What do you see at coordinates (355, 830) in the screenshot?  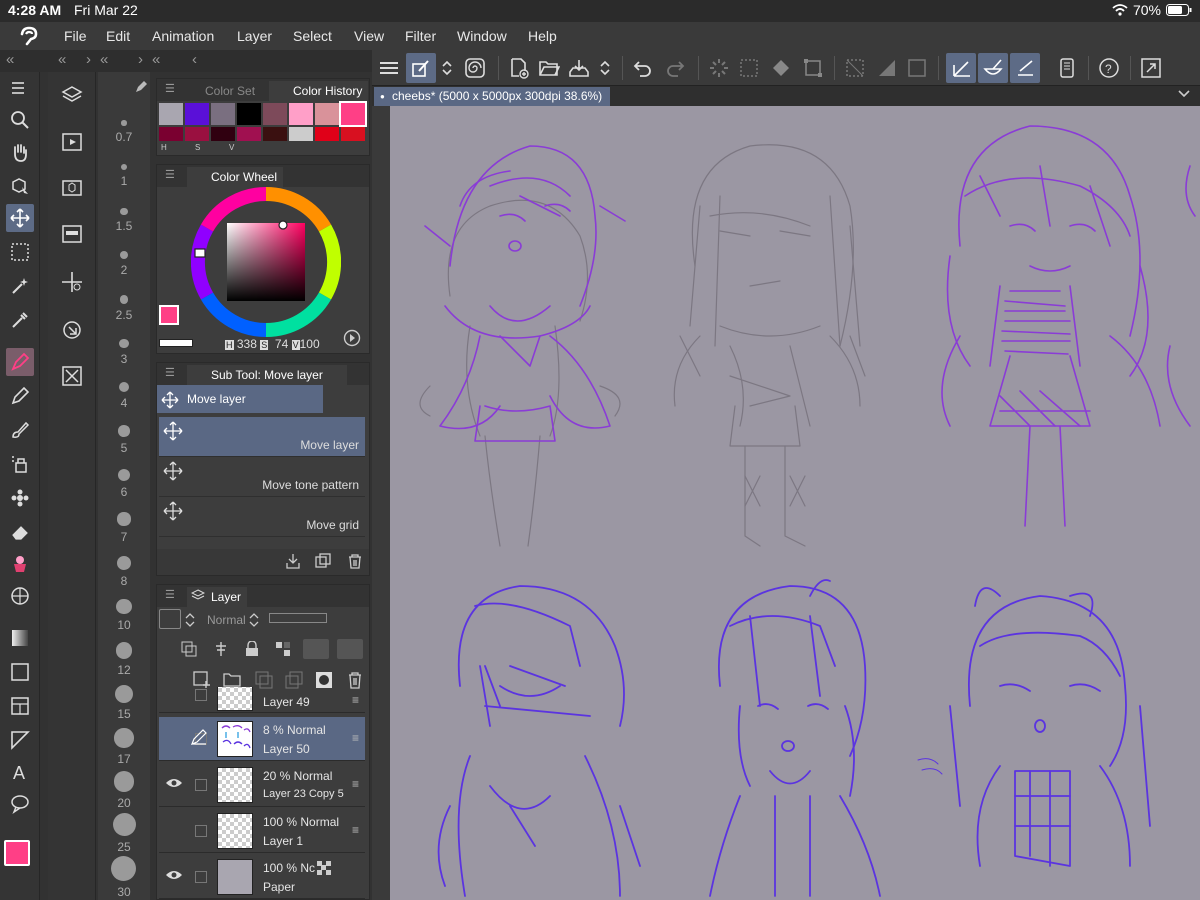 I see `layer-menu-icon: ≡` at bounding box center [355, 830].